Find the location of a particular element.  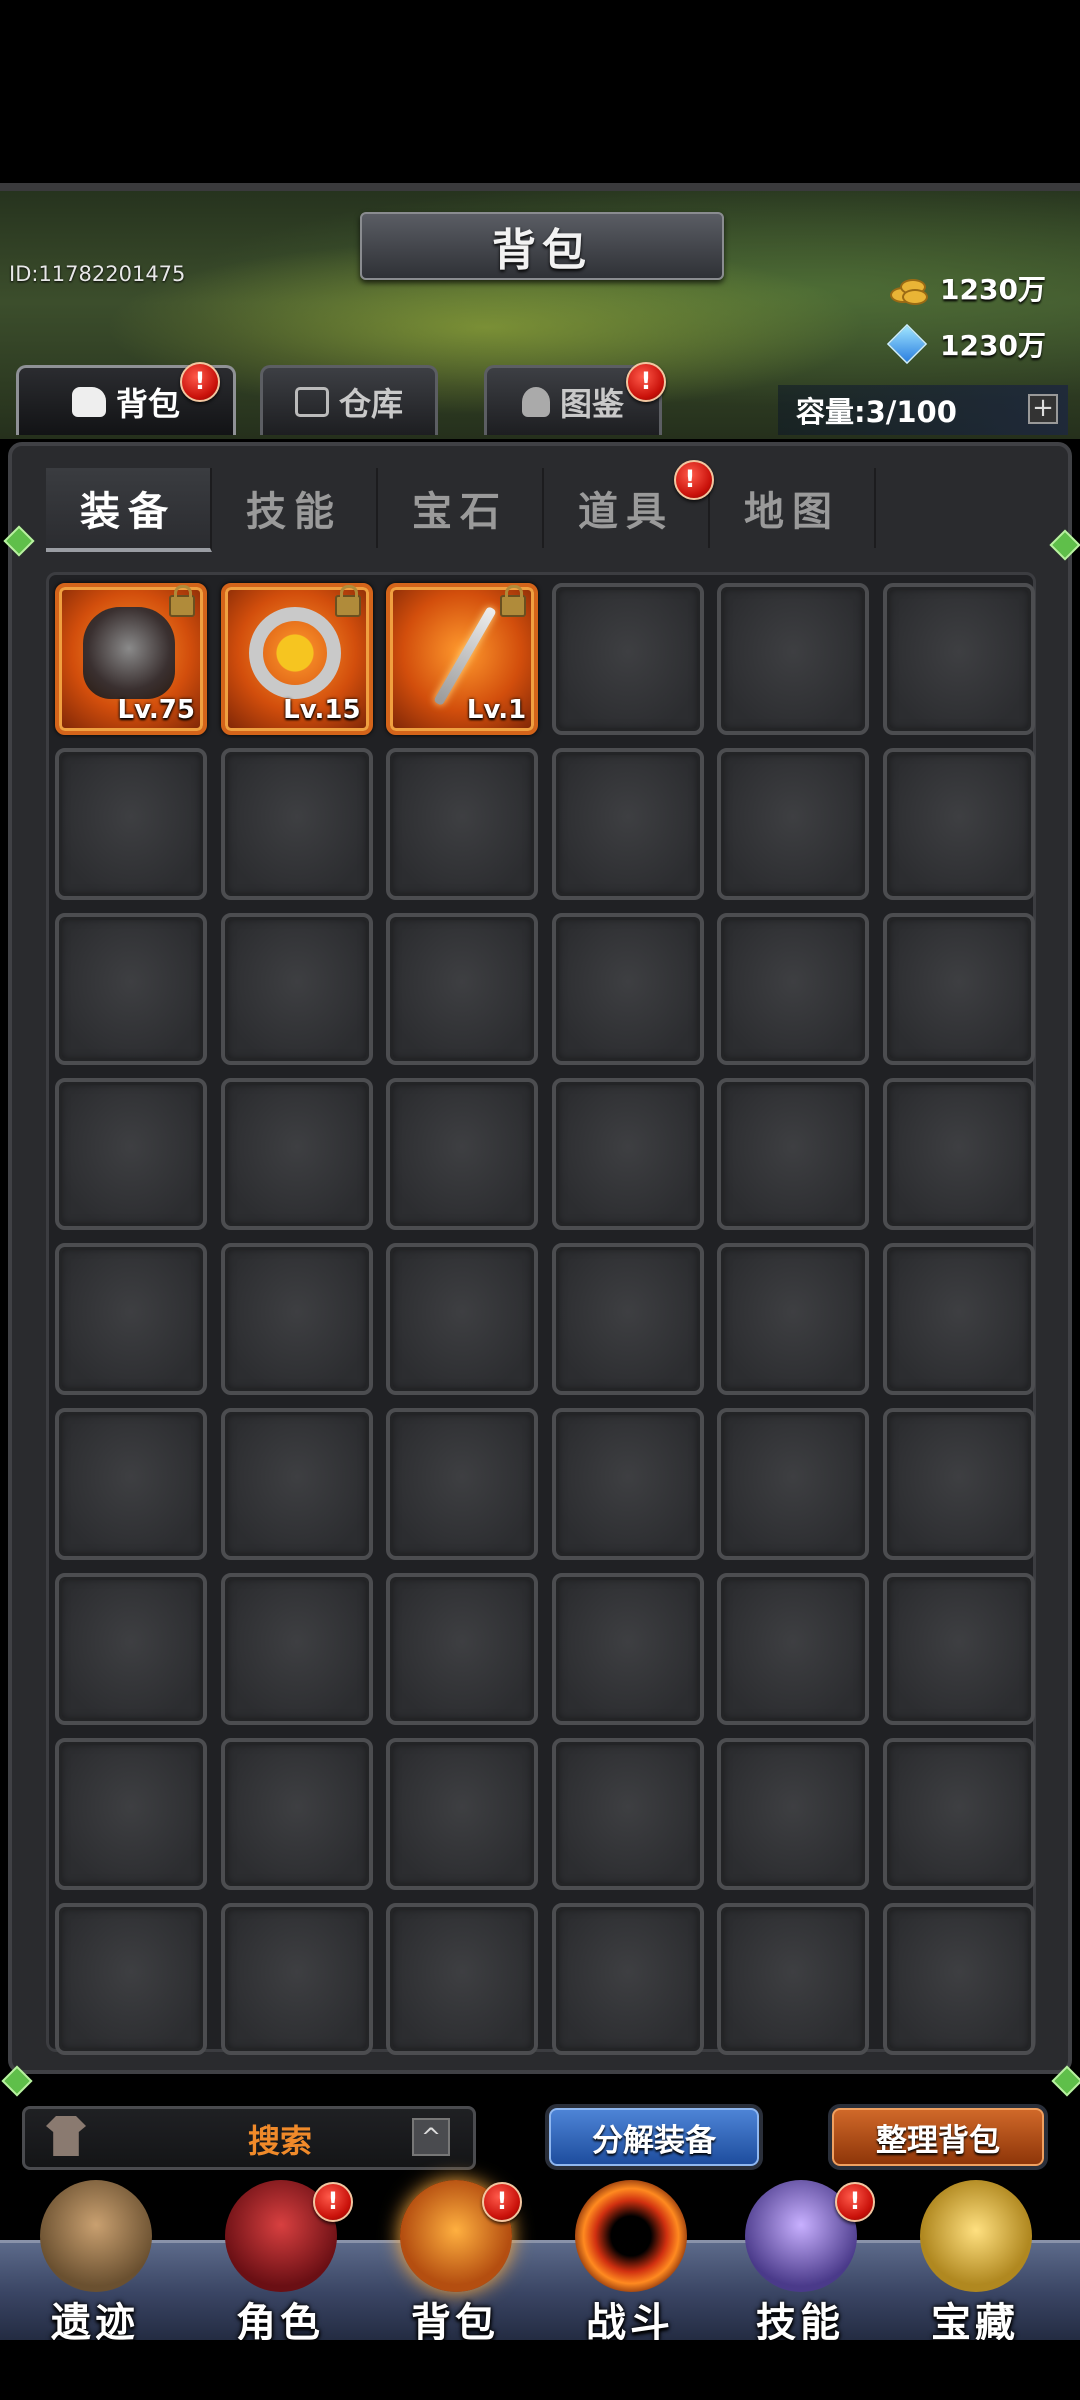

sub-tab-bar: 装备 技能 宝石 道具 ! 地图 is located at coordinates (461, 506).